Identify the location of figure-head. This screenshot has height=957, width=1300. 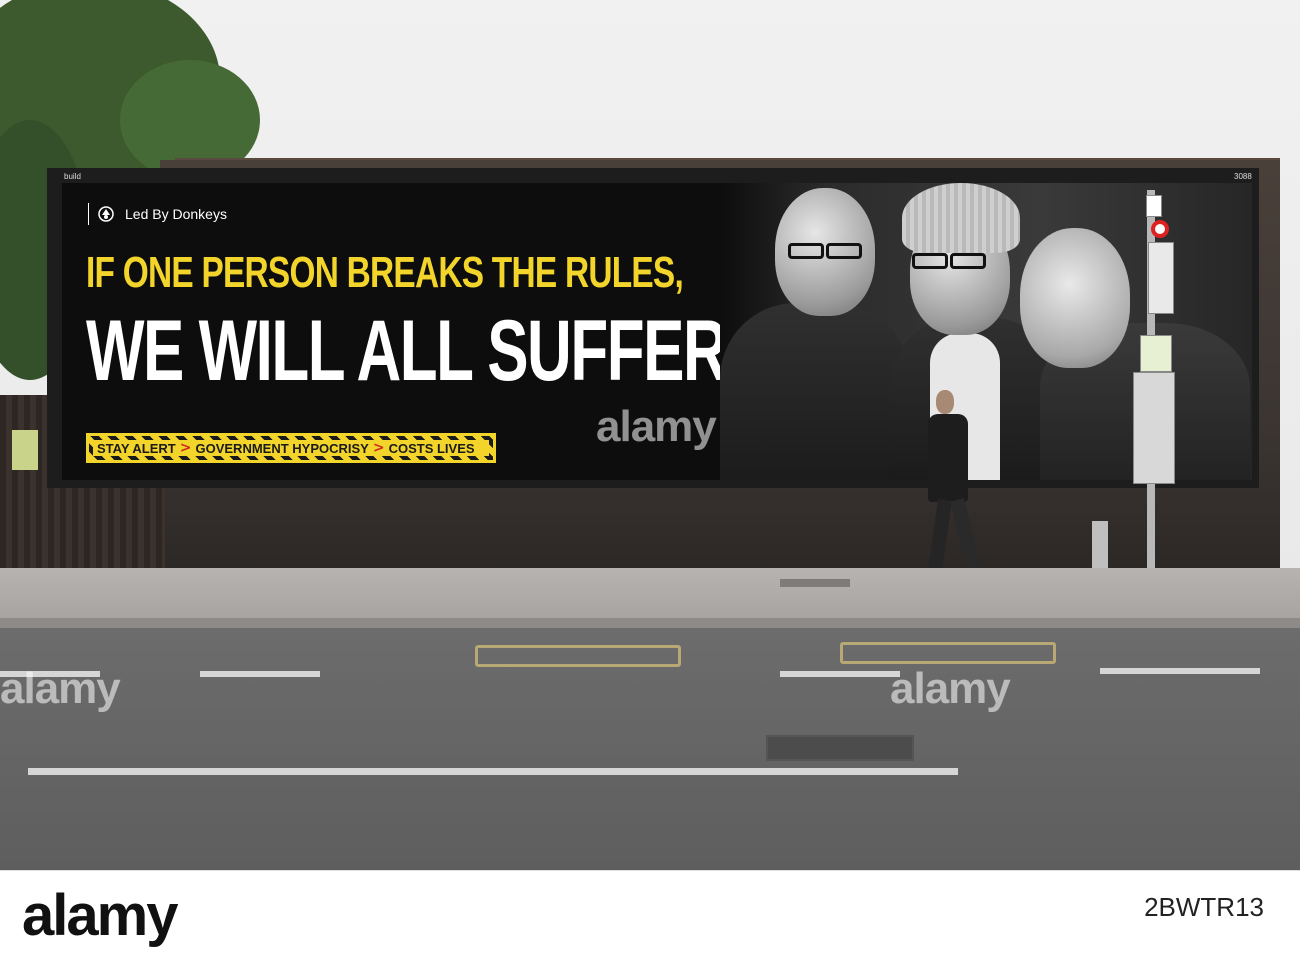
(1075, 298).